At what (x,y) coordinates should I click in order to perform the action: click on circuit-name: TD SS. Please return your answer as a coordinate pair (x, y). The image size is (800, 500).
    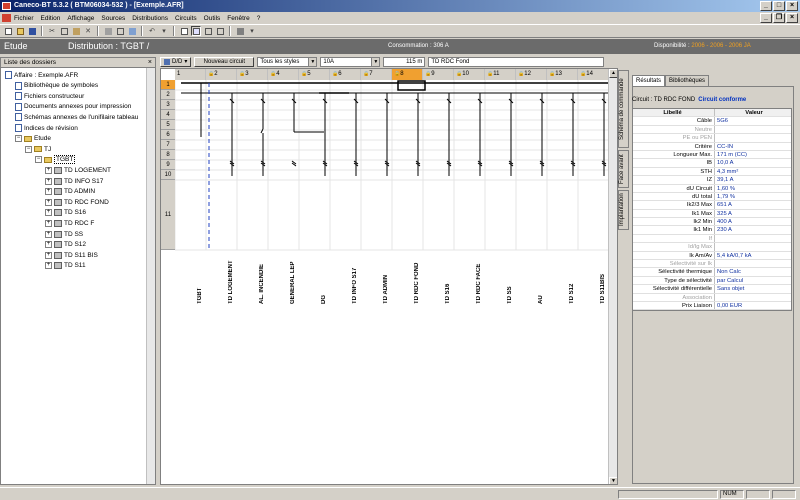
    Looking at the image, I should click on (510, 276).